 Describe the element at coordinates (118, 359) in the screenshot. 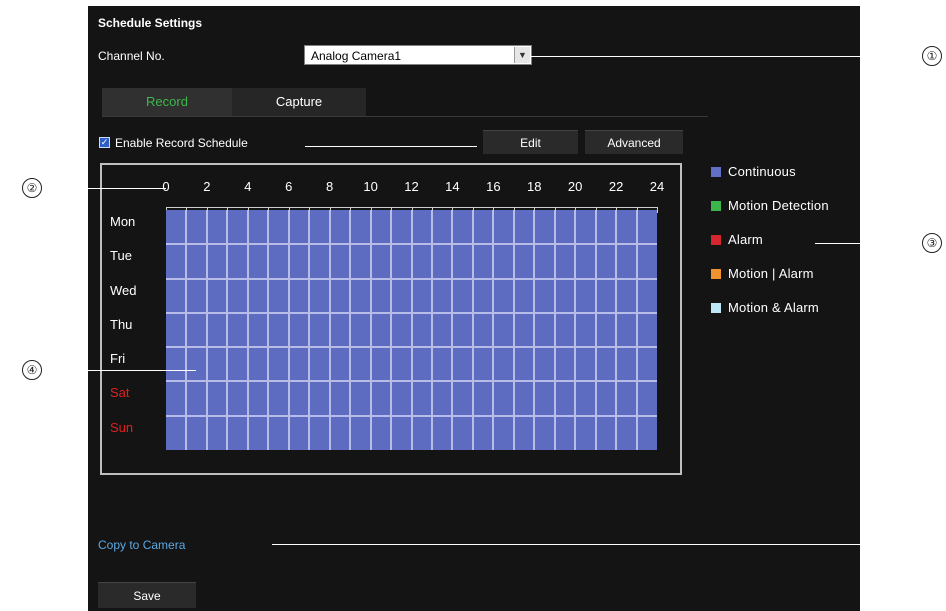

I see `day-label: Fri` at that location.